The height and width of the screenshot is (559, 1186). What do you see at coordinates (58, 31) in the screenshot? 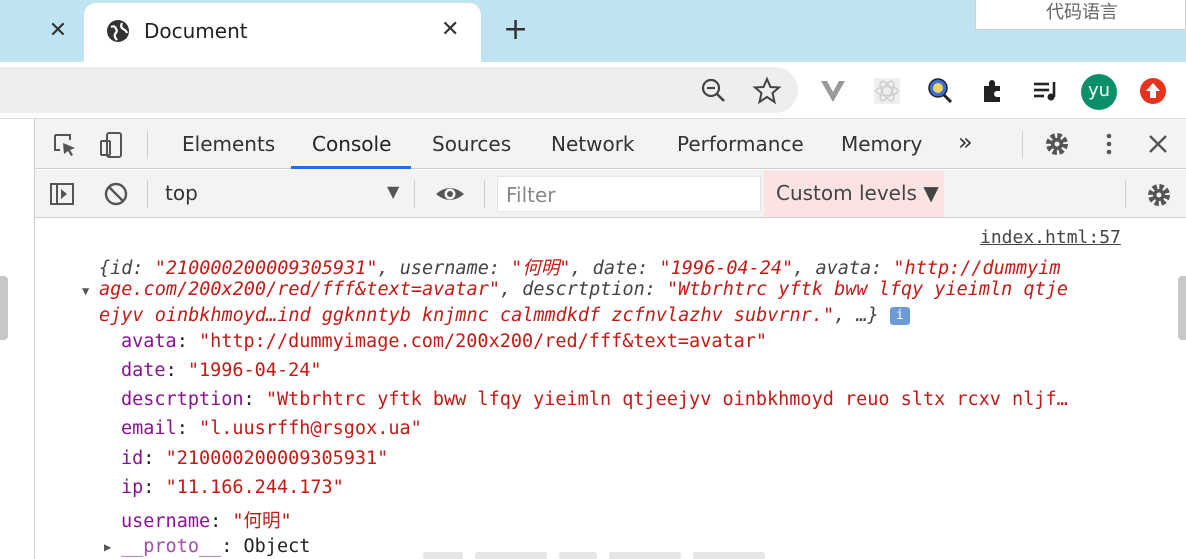
I see `inactive-tab-close-icon: ✕` at bounding box center [58, 31].